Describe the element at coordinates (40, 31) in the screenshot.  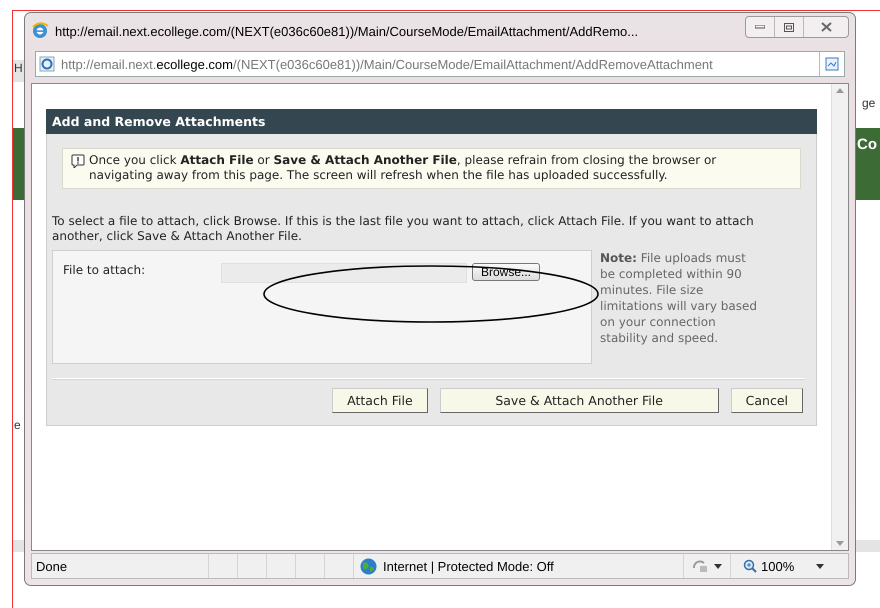
I see `browser-logo-icon` at that location.